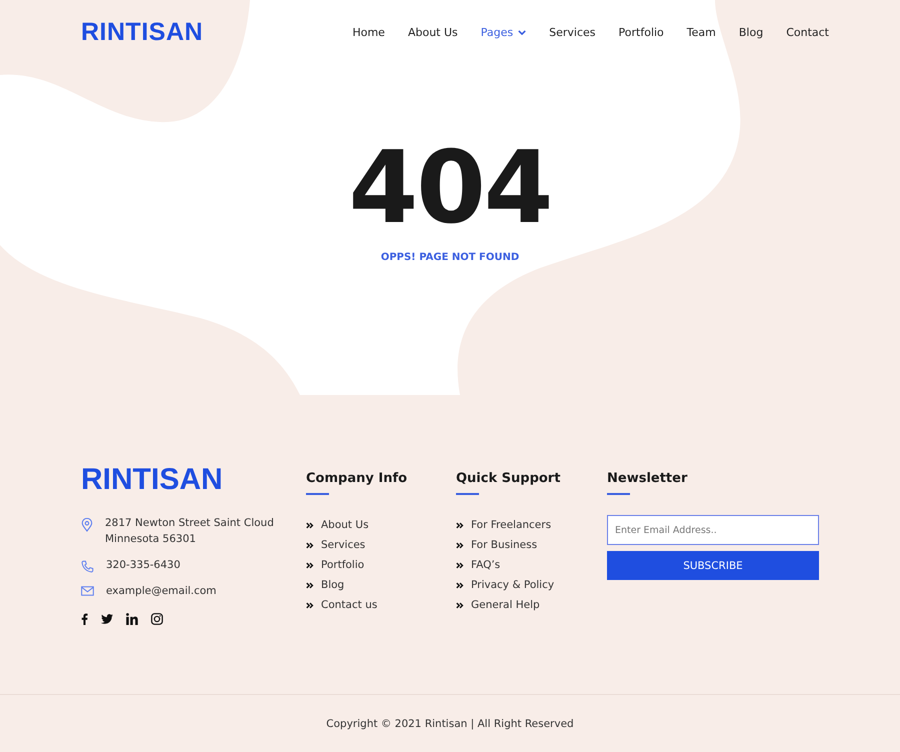 This screenshot has width=900, height=752. What do you see at coordinates (713, 530) in the screenshot?
I see `email-field: Enter Email Address..` at bounding box center [713, 530].